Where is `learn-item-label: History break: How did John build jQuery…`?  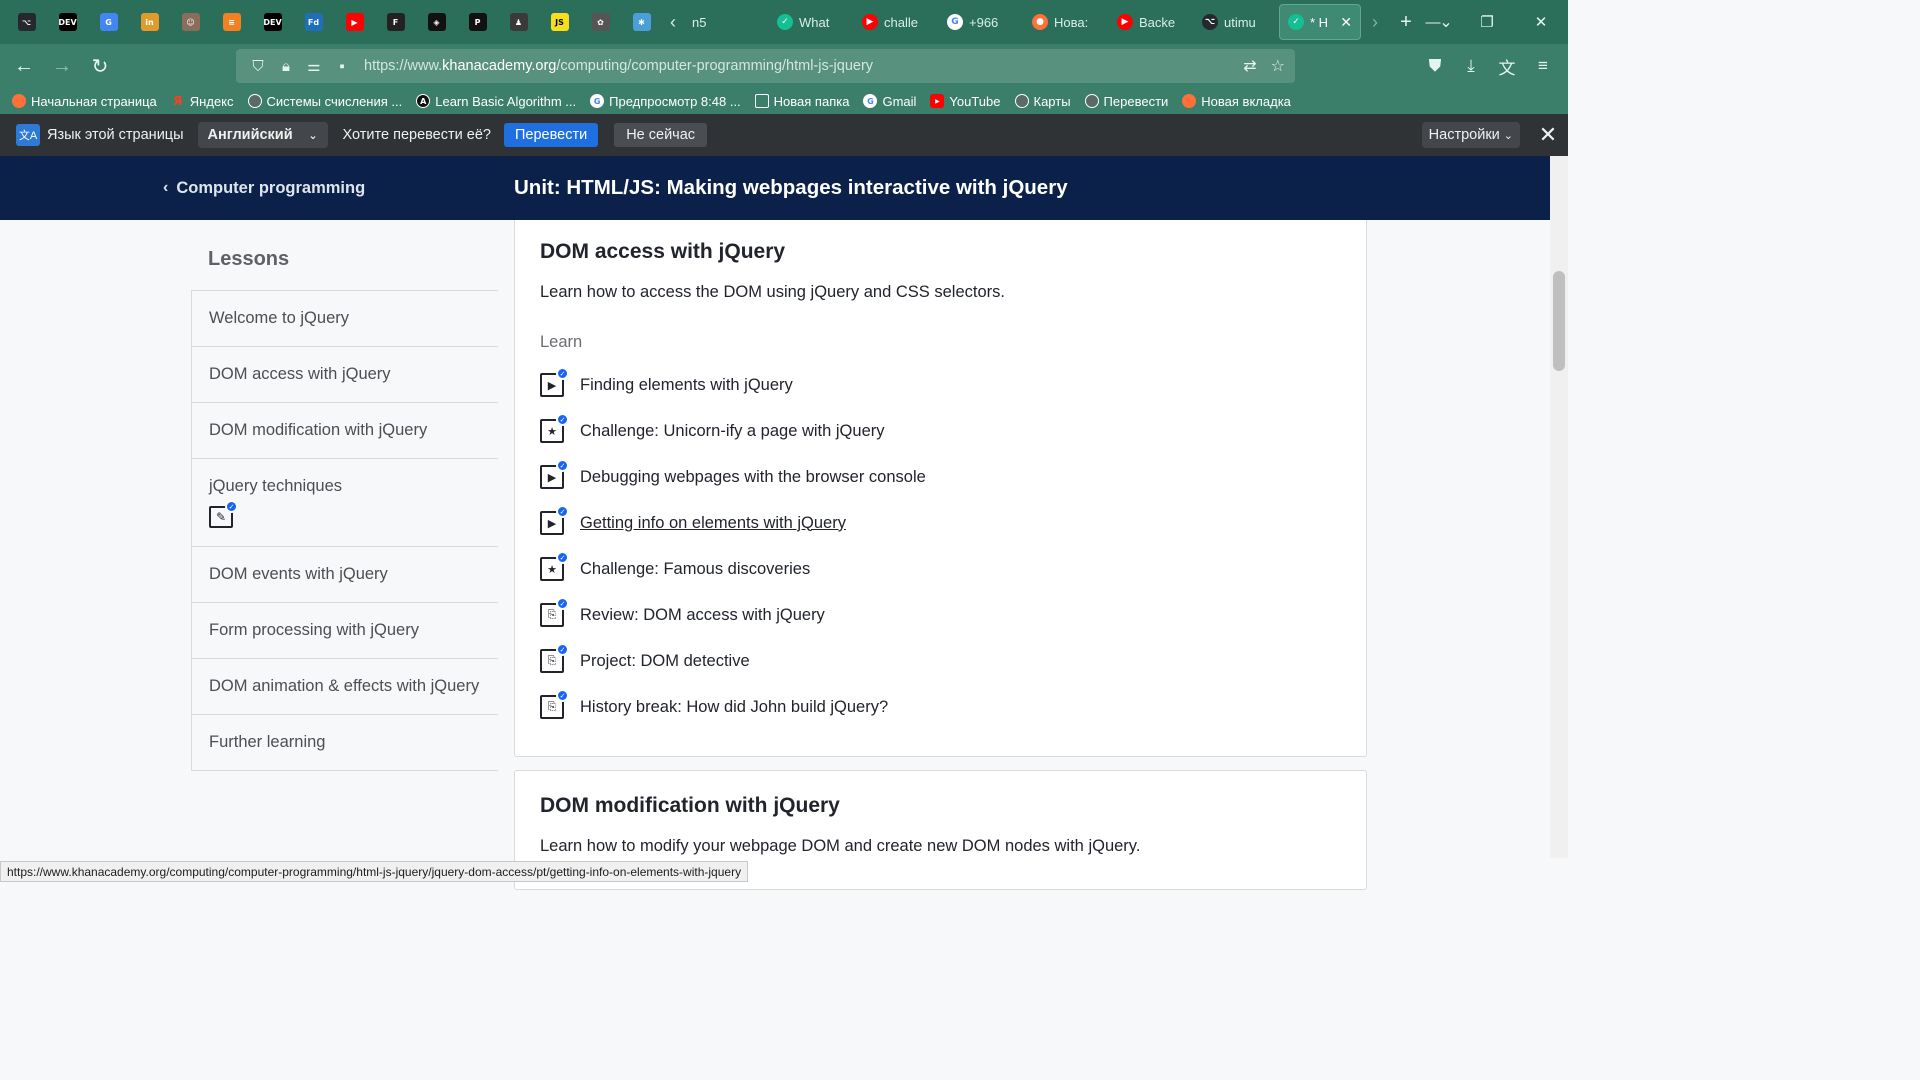 learn-item-label: History break: How did John build jQuery… is located at coordinates (734, 706).